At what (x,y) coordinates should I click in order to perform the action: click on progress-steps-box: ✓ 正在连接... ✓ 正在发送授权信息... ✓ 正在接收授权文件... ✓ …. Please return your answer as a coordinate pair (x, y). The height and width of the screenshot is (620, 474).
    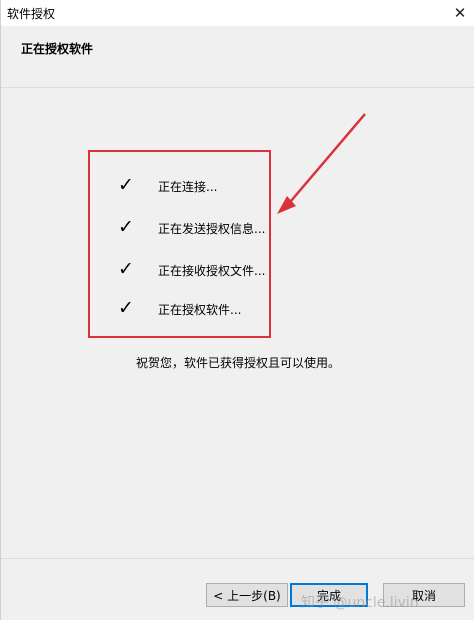
    Looking at the image, I should click on (179, 244).